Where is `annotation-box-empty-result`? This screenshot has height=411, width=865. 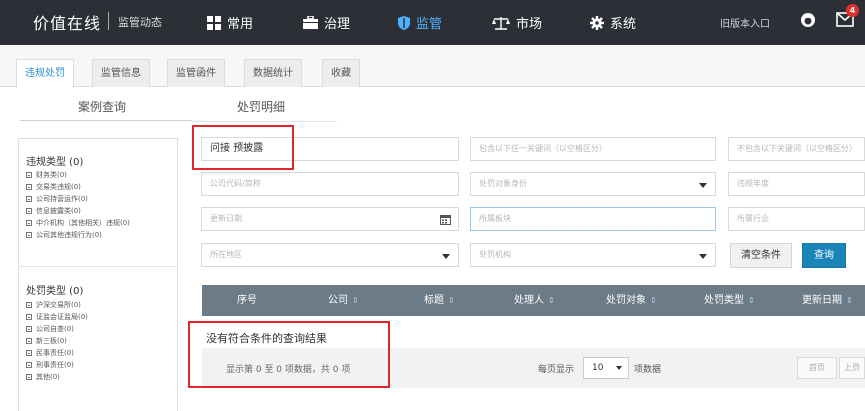 annotation-box-empty-result is located at coordinates (289, 354).